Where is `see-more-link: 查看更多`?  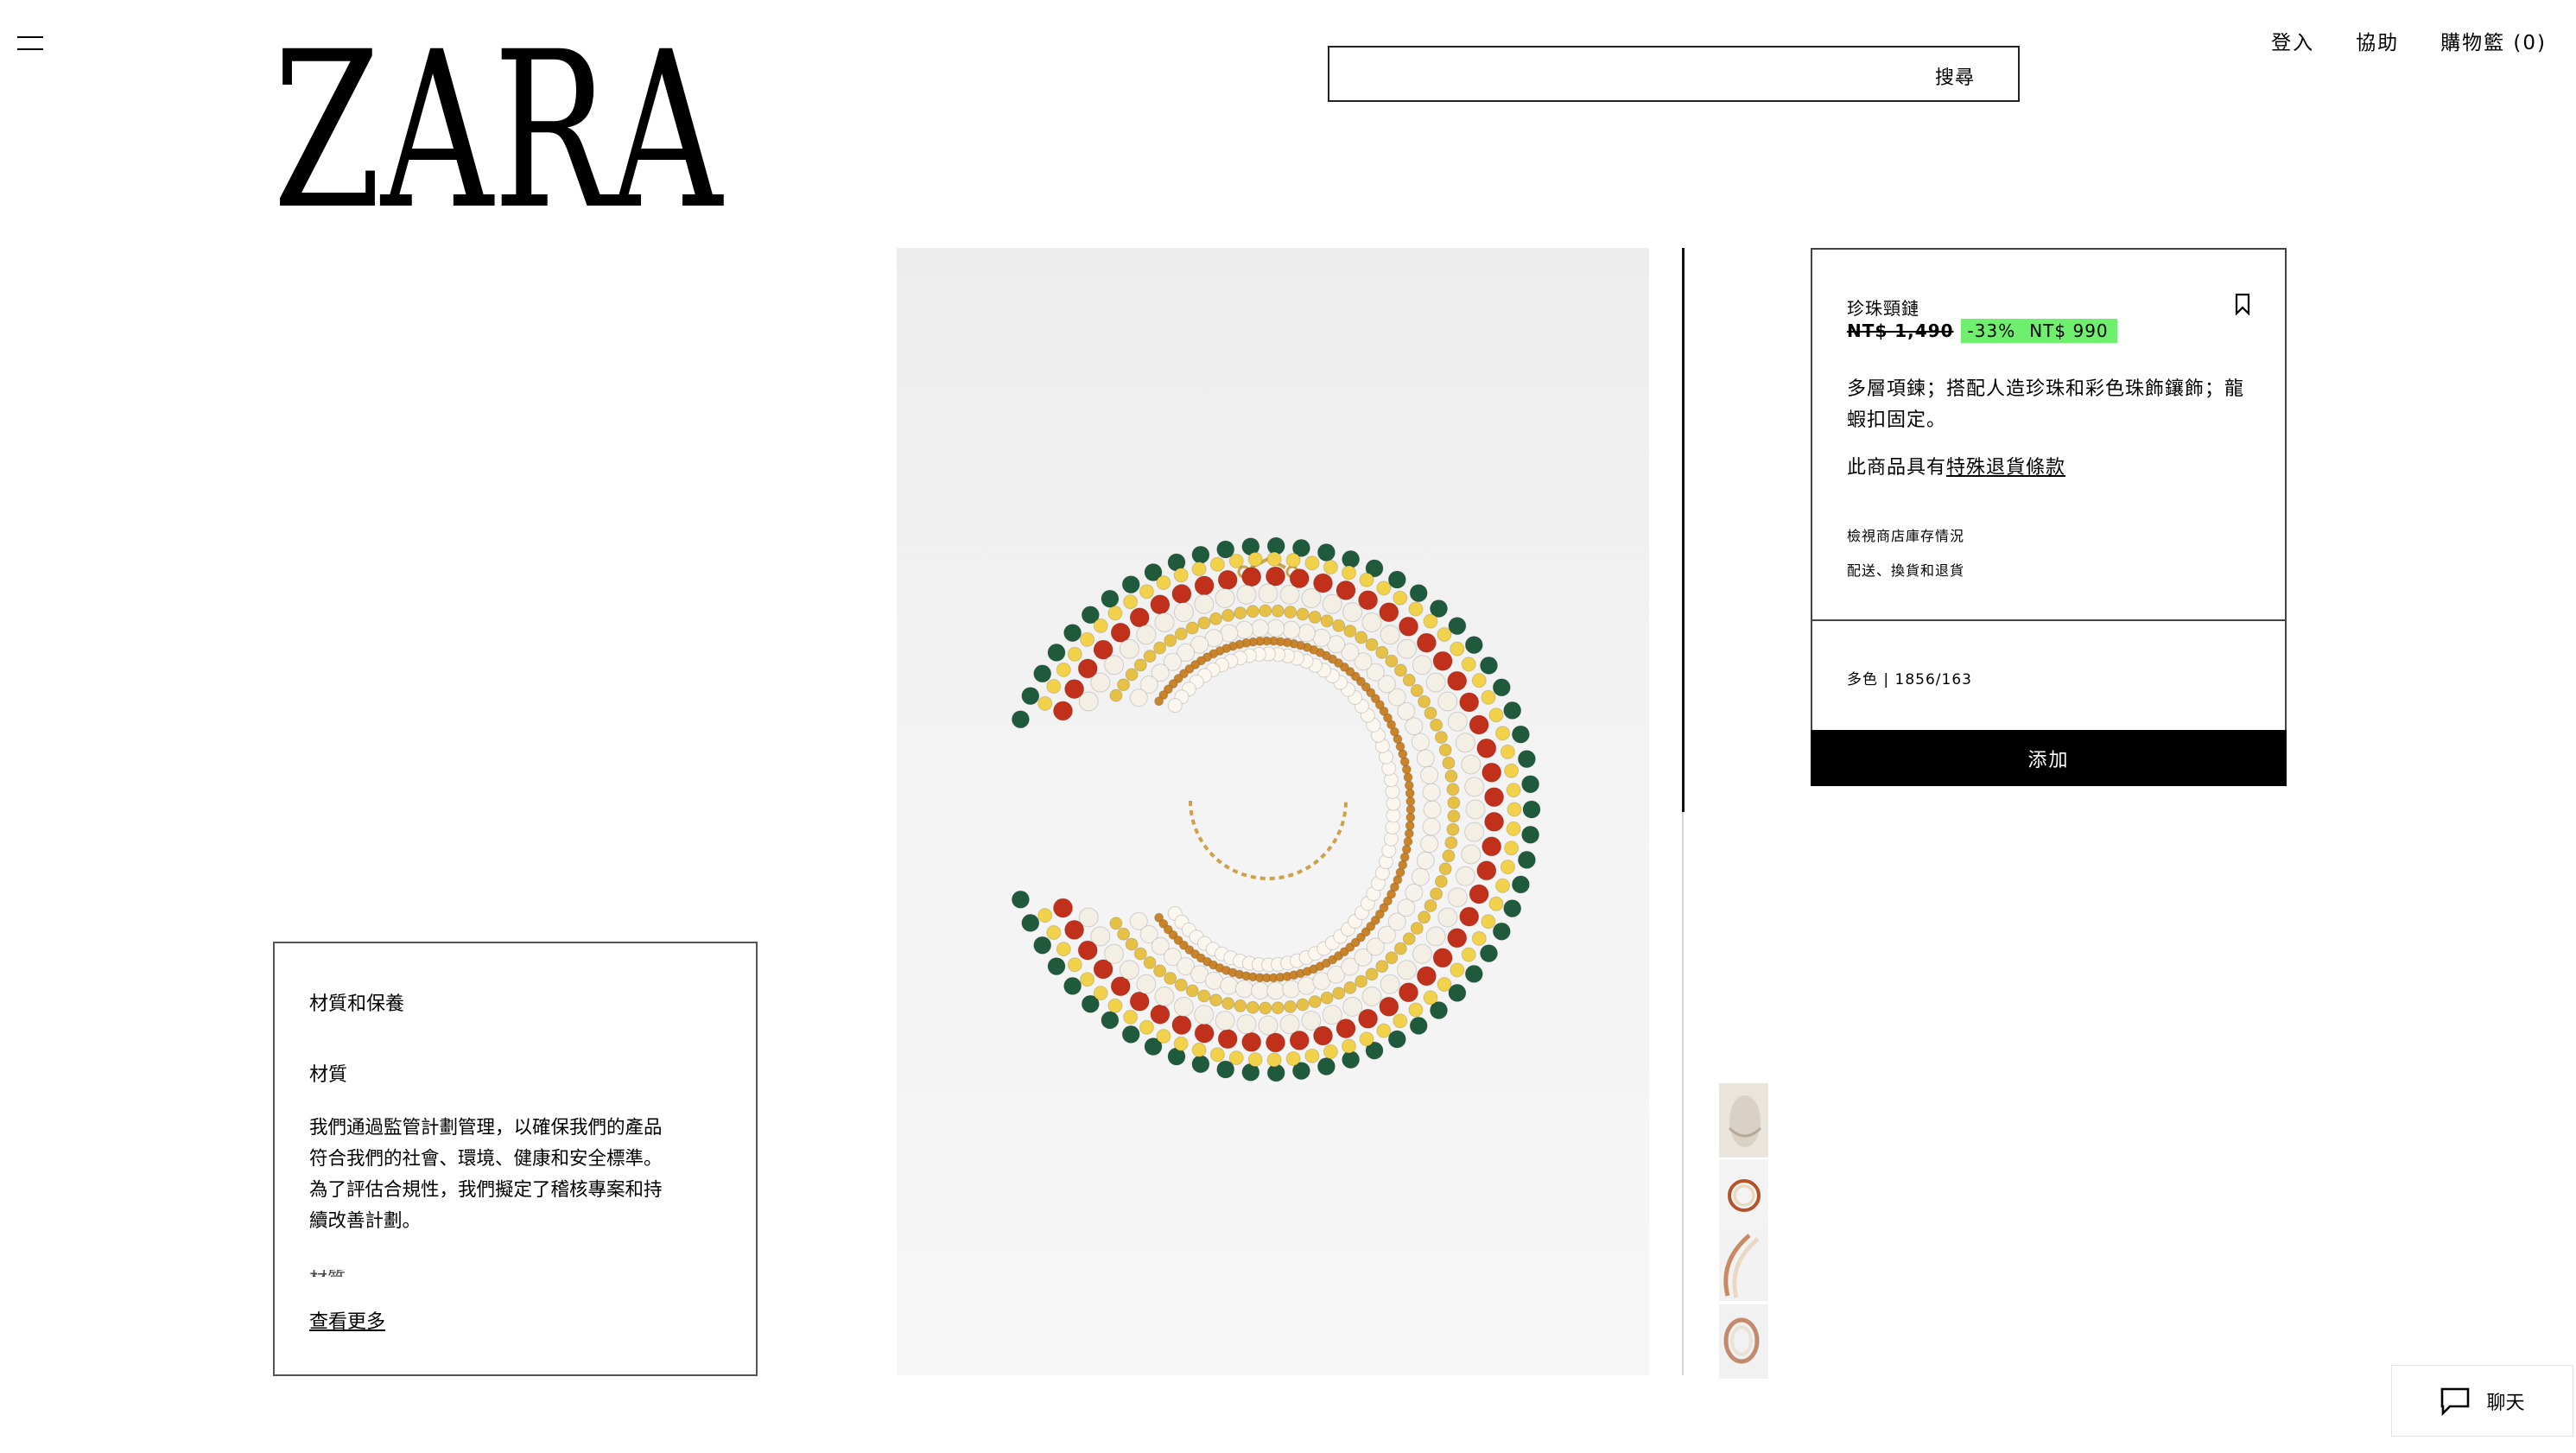 see-more-link: 查看更多 is located at coordinates (347, 1320).